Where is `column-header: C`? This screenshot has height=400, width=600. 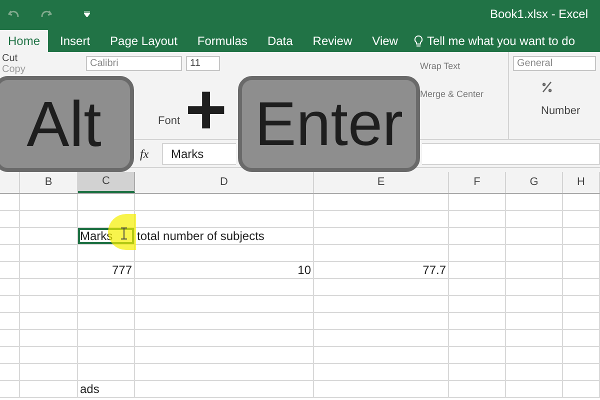
column-header: C is located at coordinates (106, 182).